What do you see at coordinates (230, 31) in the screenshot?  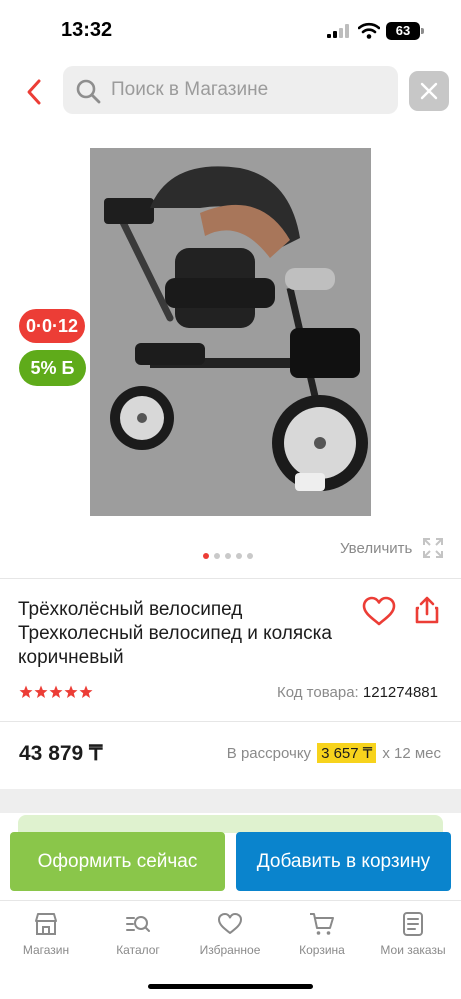 I see `status-bar: 13:32 63` at bounding box center [230, 31].